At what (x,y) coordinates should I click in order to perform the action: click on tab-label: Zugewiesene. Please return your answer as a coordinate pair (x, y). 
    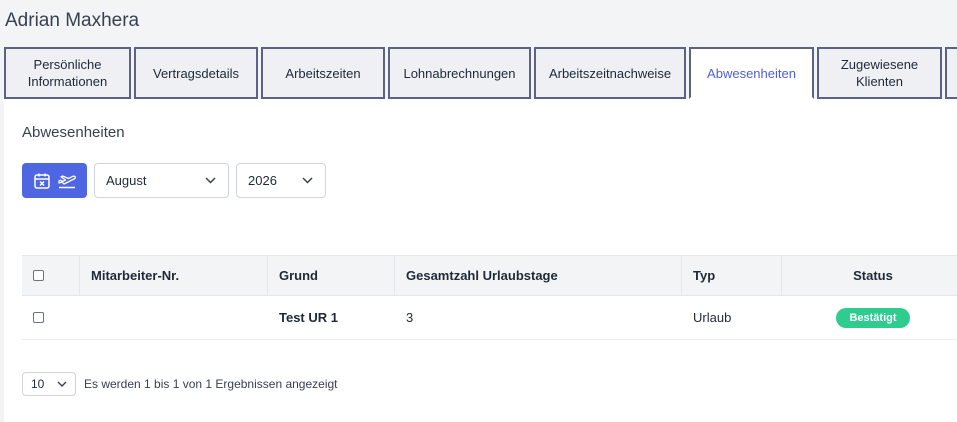
    Looking at the image, I should click on (879, 64).